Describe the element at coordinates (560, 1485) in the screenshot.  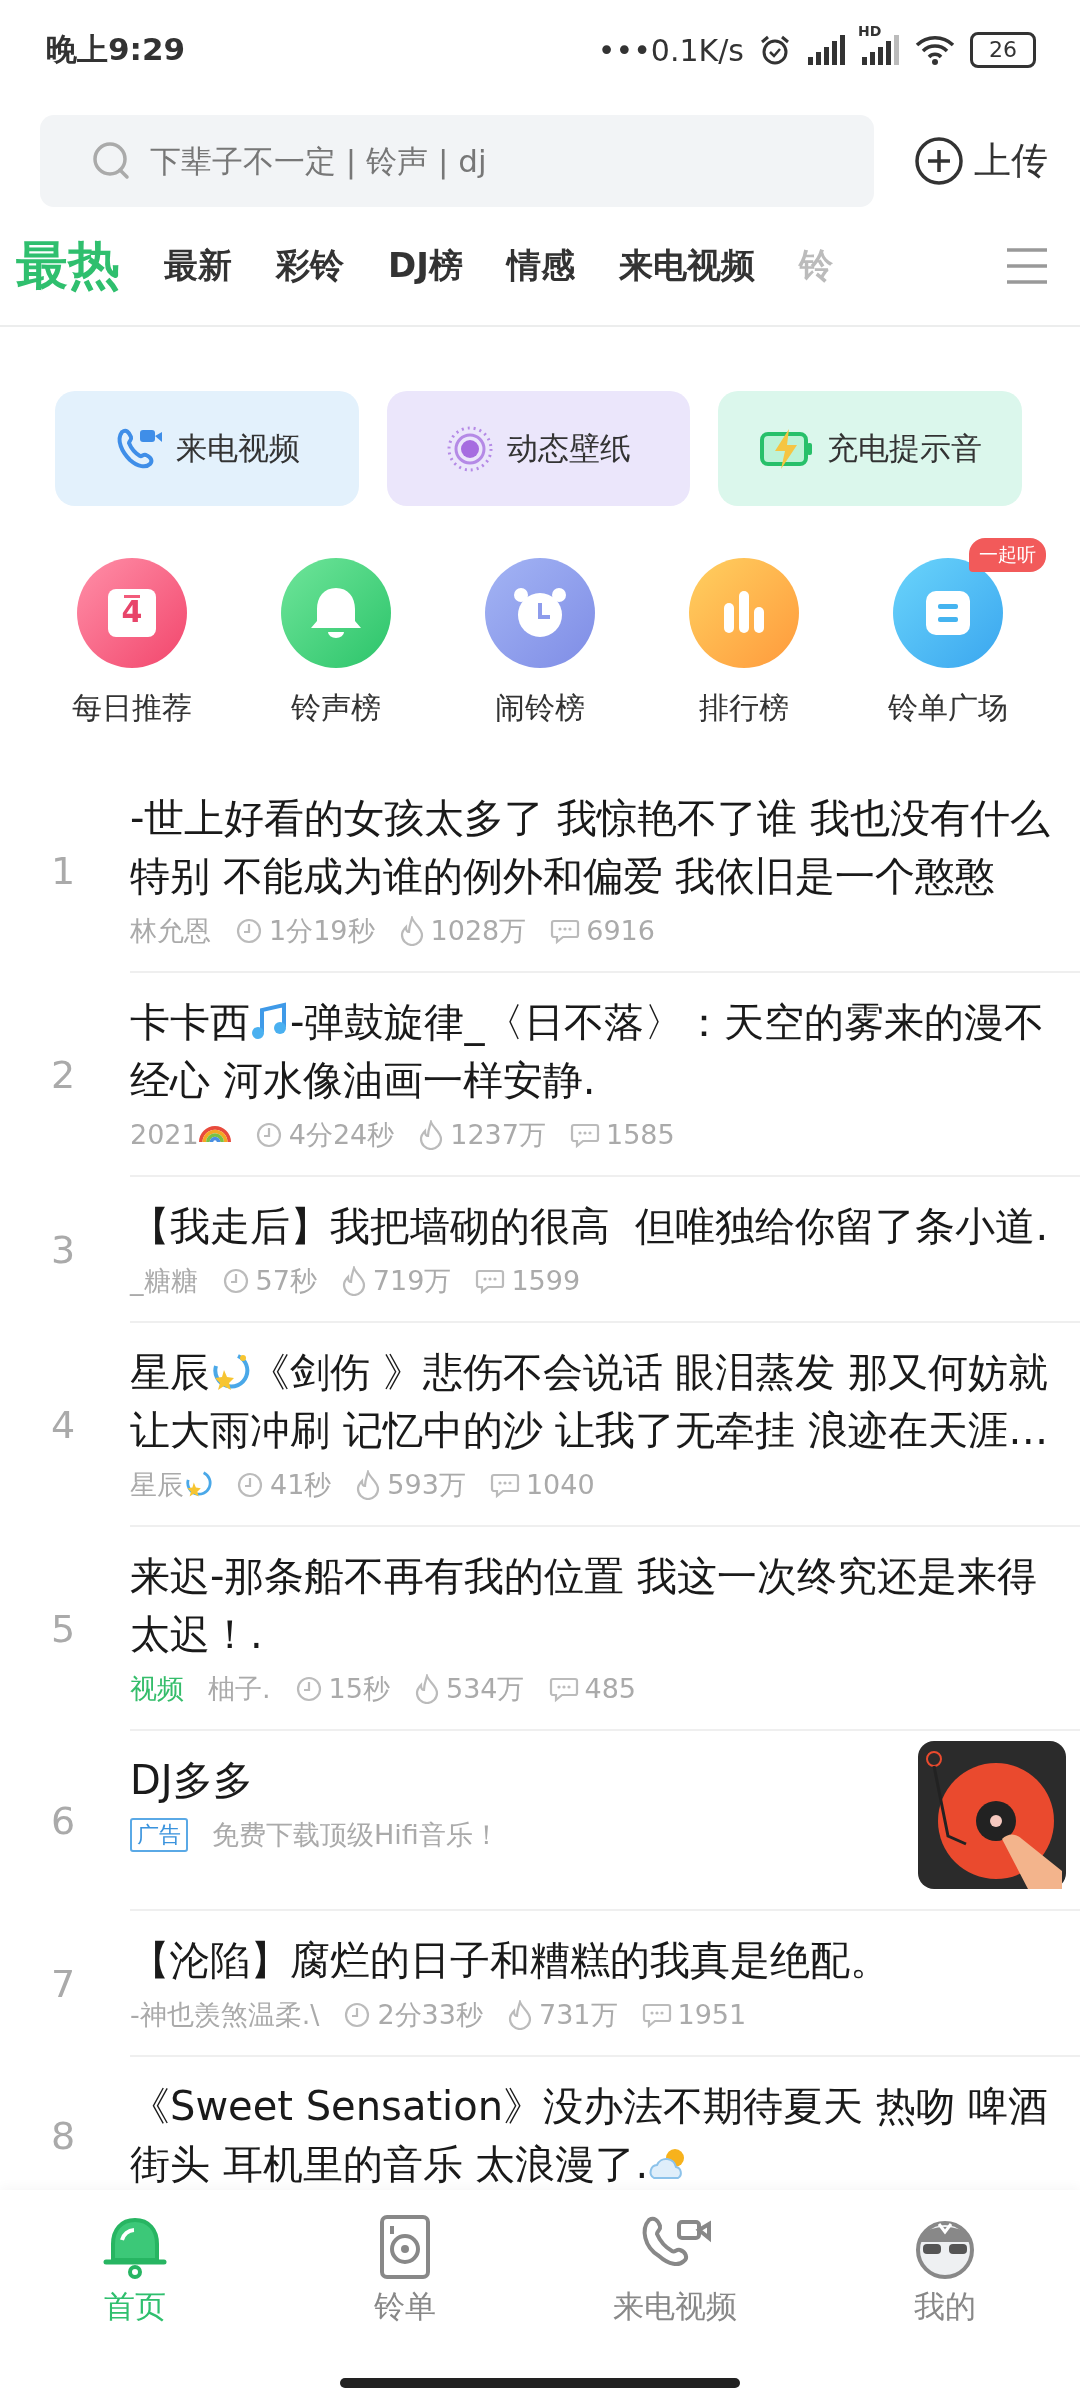
I see `comment-count: 1040` at that location.